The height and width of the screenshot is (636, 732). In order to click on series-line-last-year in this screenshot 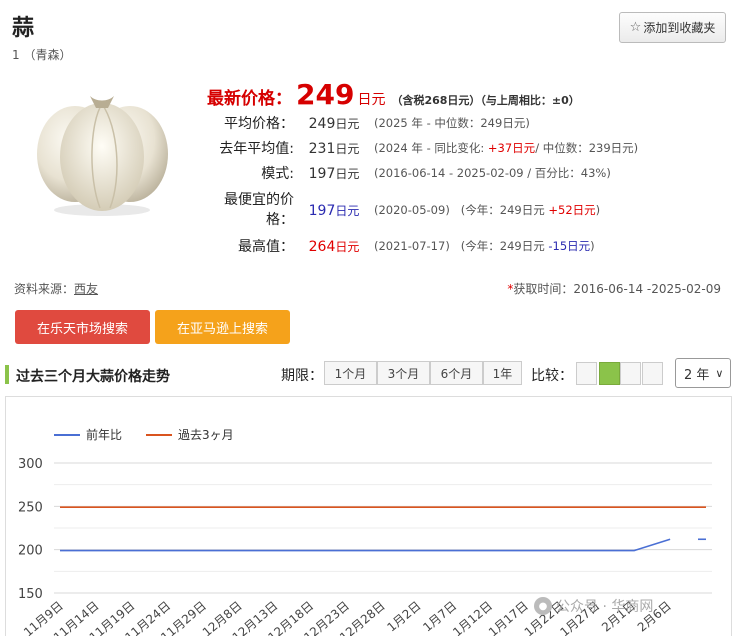, I will do `click(365, 545)`.